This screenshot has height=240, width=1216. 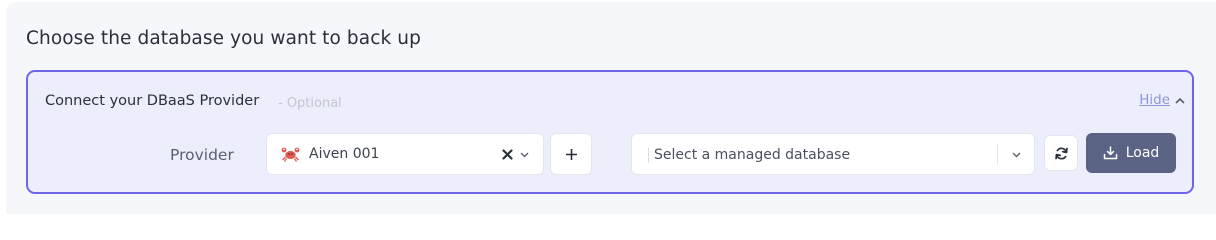 What do you see at coordinates (752, 155) in the screenshot?
I see `database-select-placeholder: Select a managed database` at bounding box center [752, 155].